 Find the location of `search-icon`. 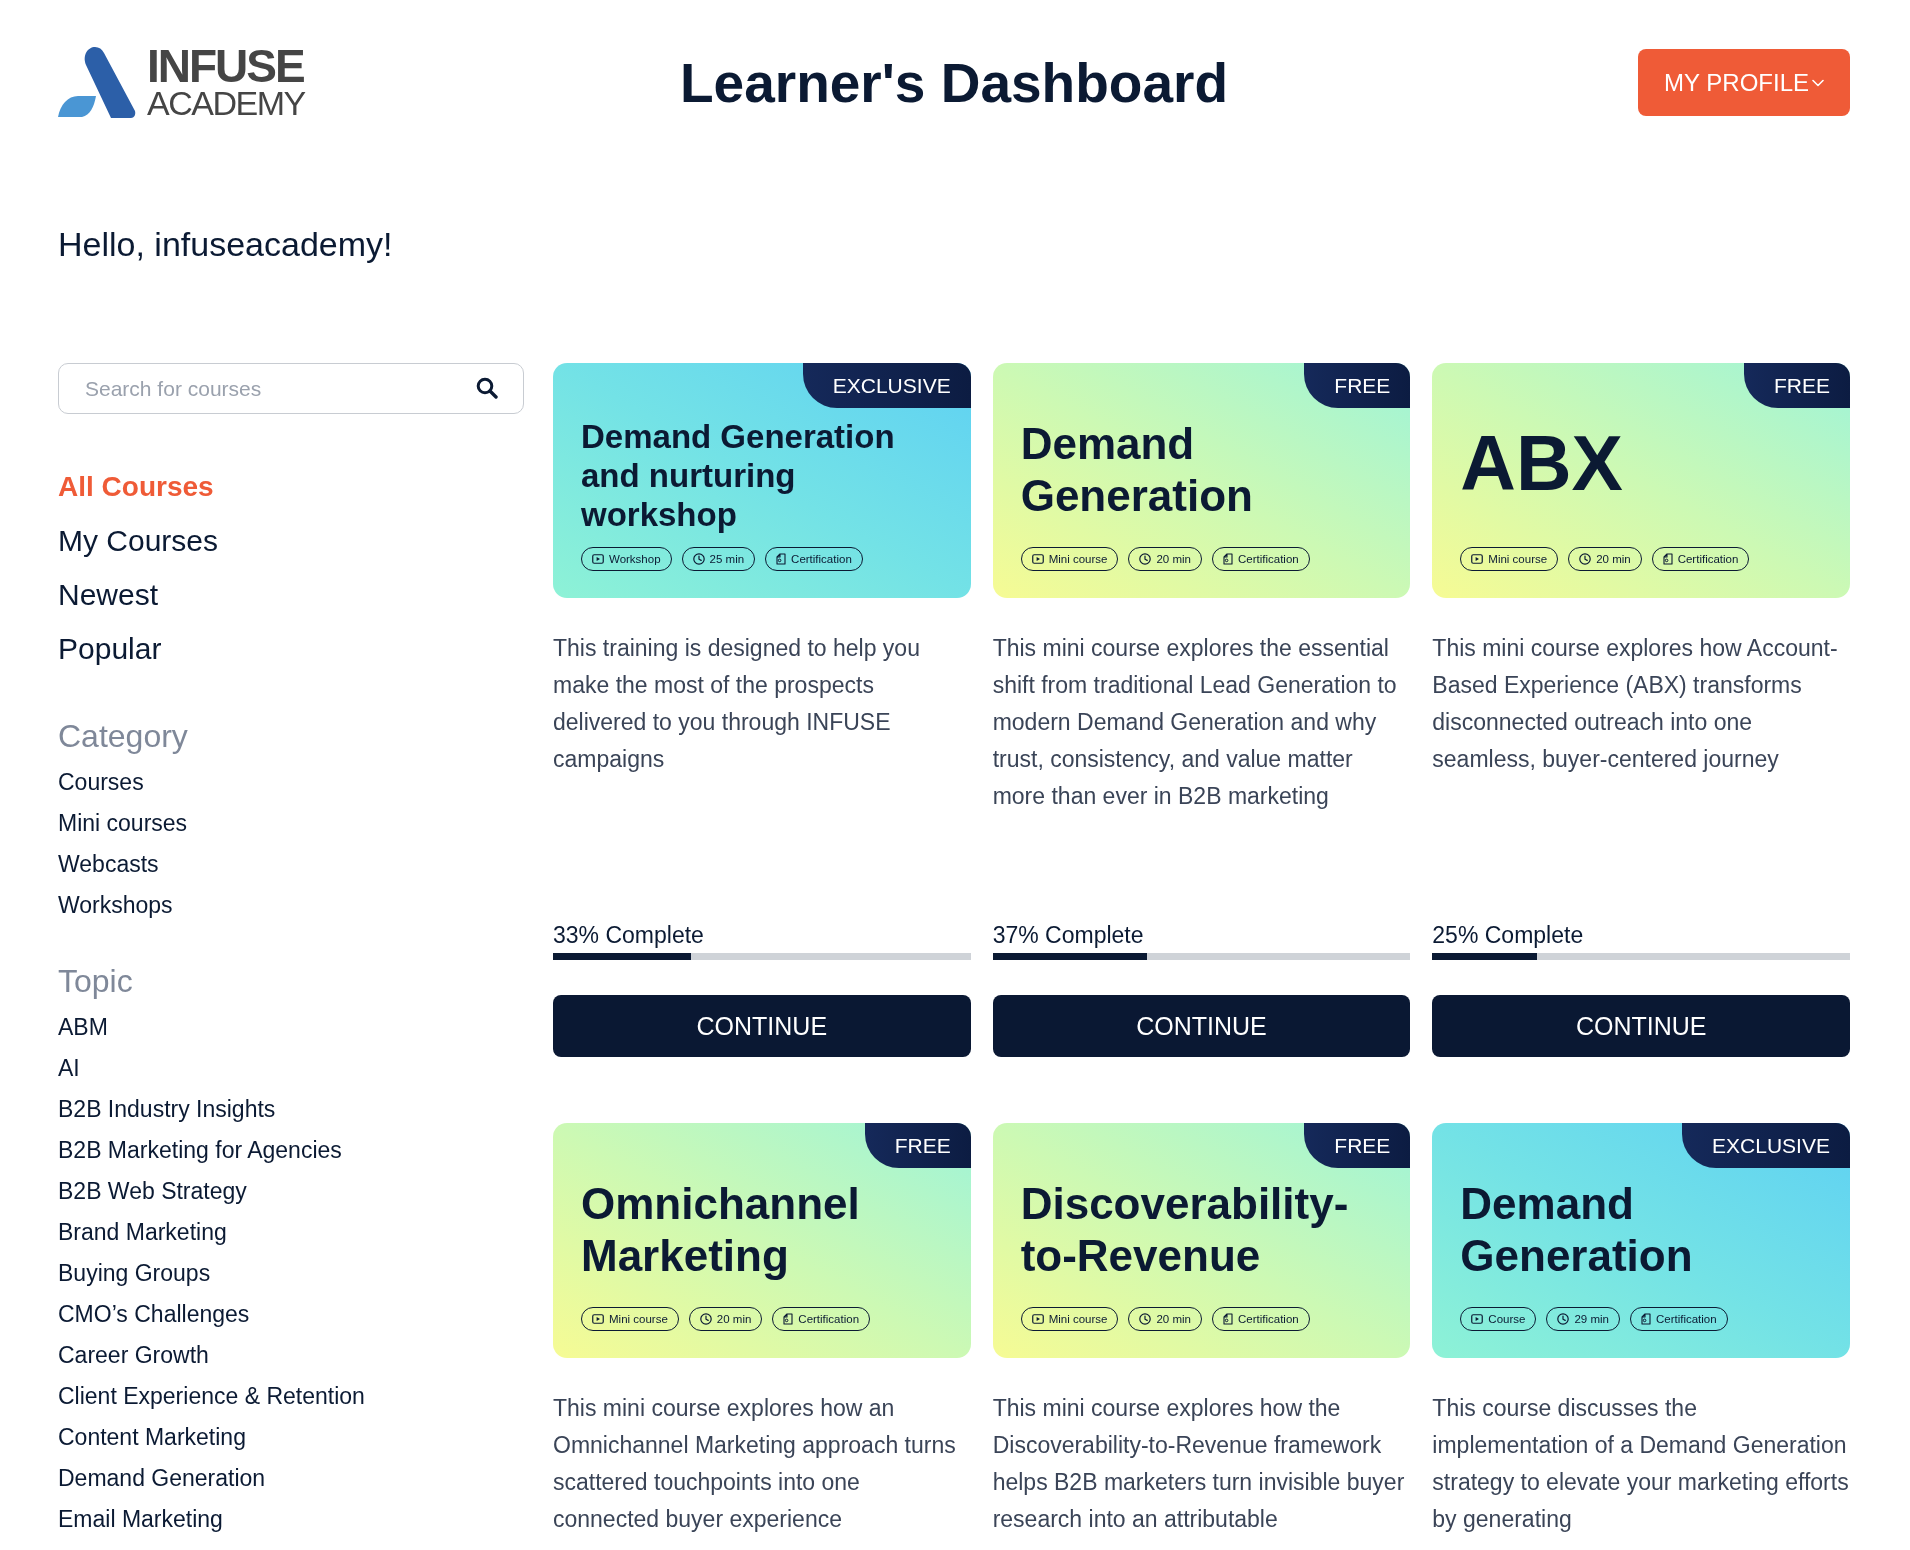

search-icon is located at coordinates (487, 388).